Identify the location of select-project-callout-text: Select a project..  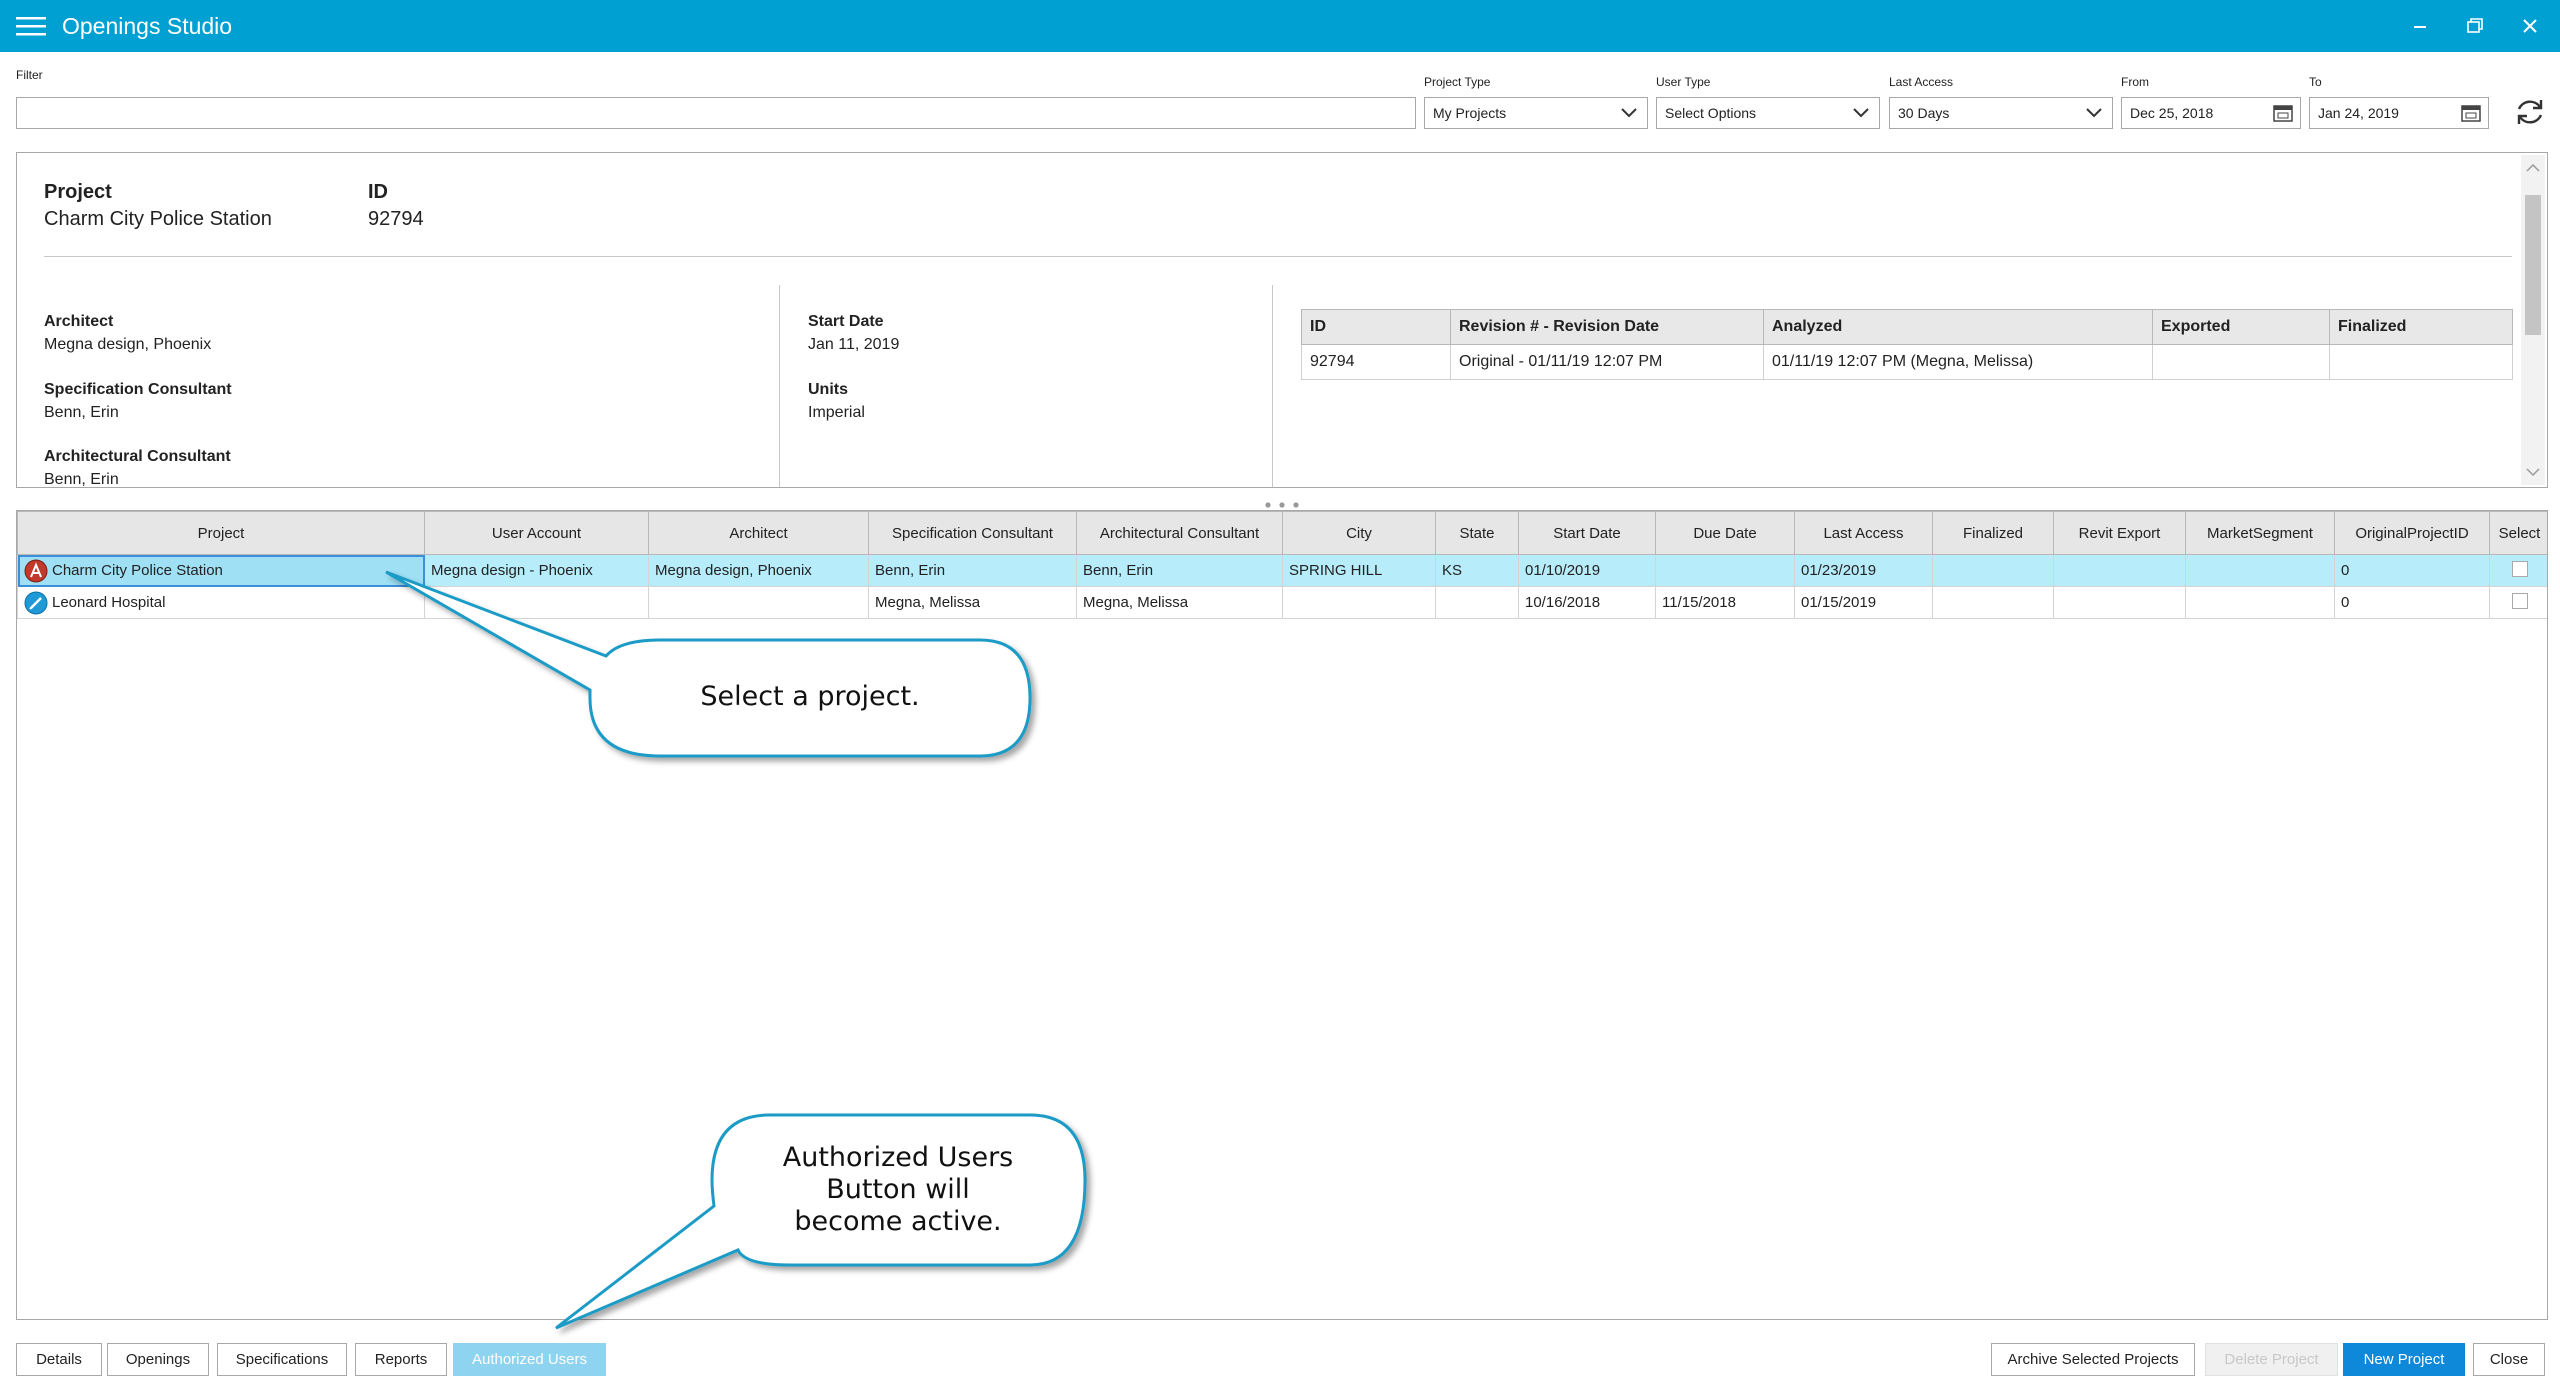
(810, 696).